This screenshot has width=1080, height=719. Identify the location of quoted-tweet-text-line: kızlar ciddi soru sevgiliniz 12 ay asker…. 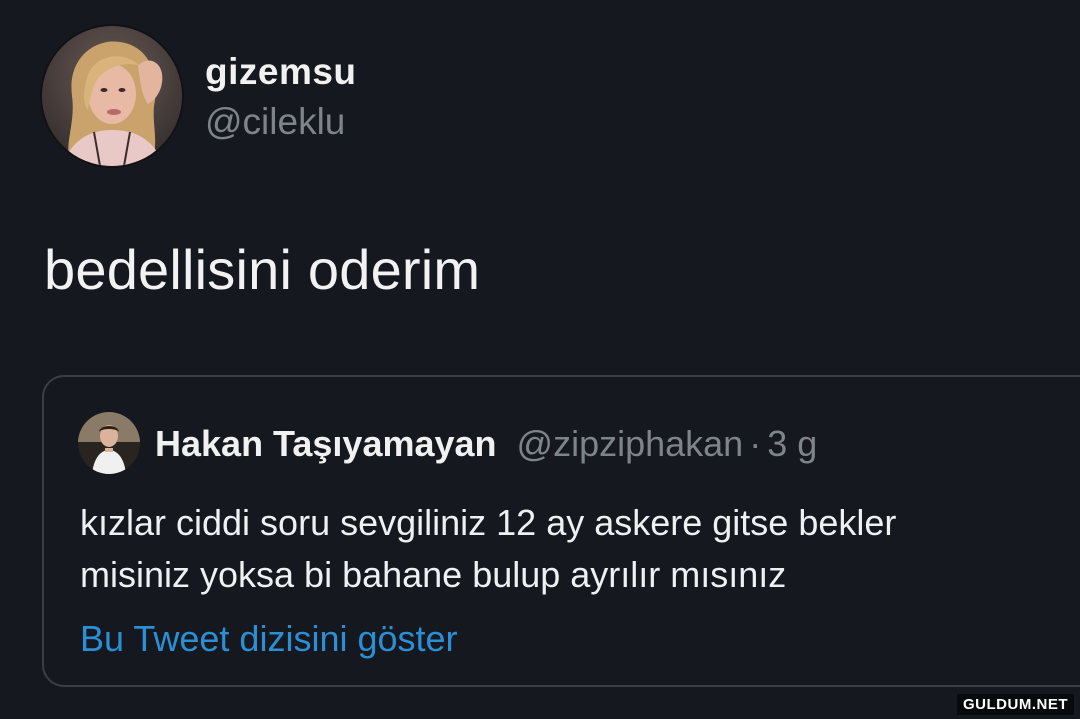
(488, 522).